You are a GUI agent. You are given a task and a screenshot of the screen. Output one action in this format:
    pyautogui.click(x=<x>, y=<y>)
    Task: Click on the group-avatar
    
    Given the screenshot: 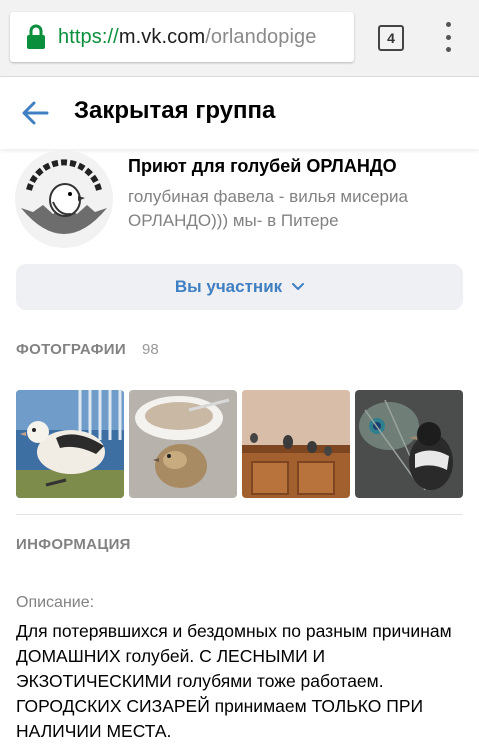 What is the action you would take?
    pyautogui.click(x=64, y=199)
    